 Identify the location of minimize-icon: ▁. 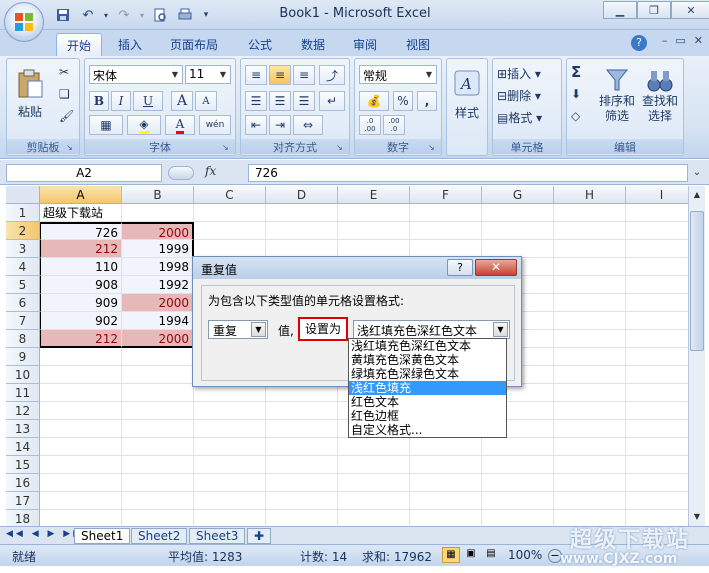
(620, 10).